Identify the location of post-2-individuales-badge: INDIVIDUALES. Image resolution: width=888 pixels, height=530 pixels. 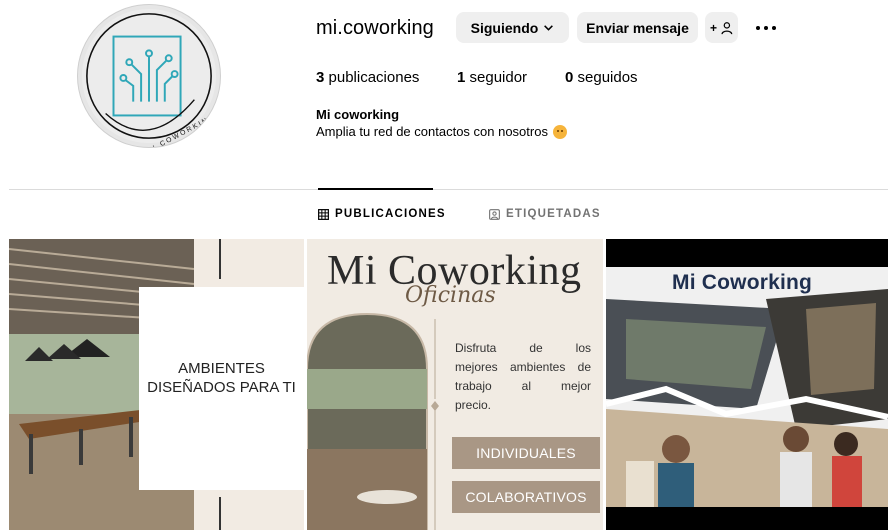
(526, 453).